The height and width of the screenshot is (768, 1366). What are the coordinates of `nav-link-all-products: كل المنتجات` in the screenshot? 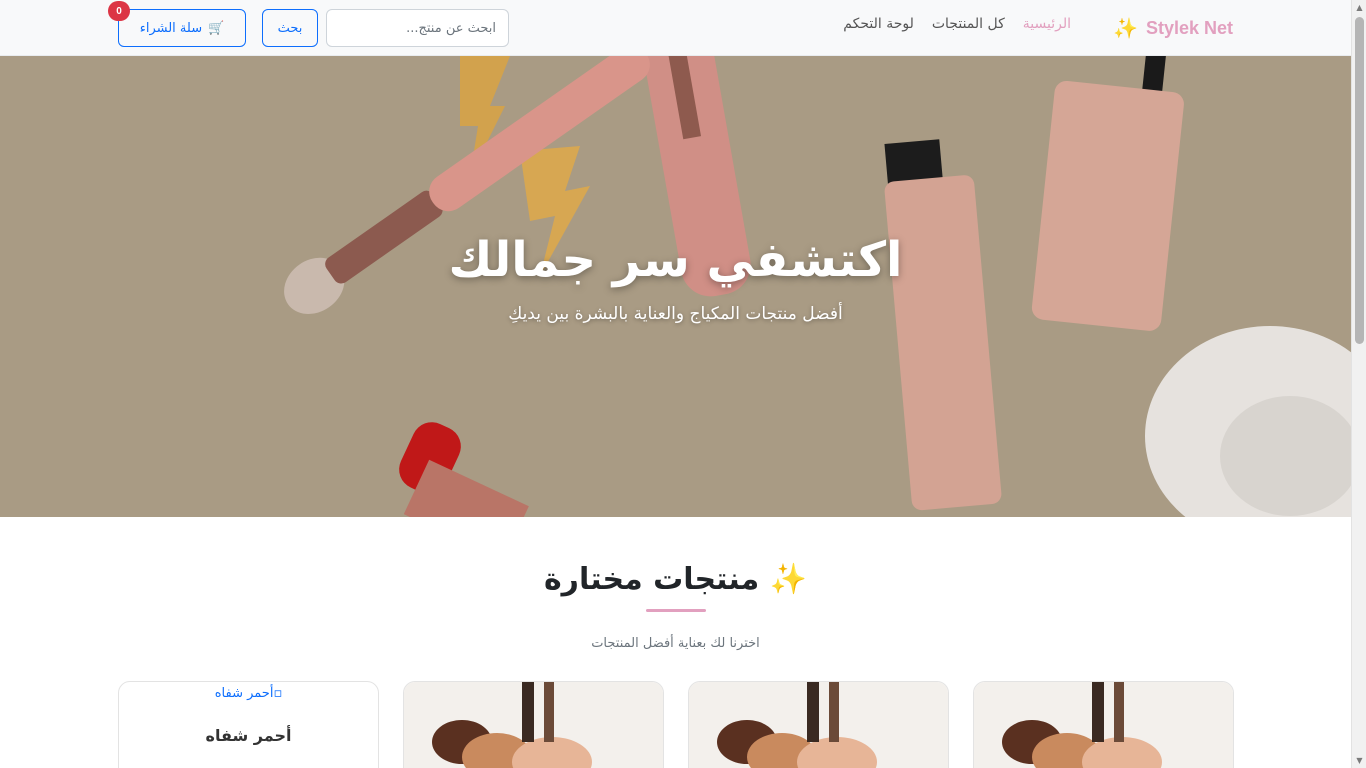 It's located at (968, 24).